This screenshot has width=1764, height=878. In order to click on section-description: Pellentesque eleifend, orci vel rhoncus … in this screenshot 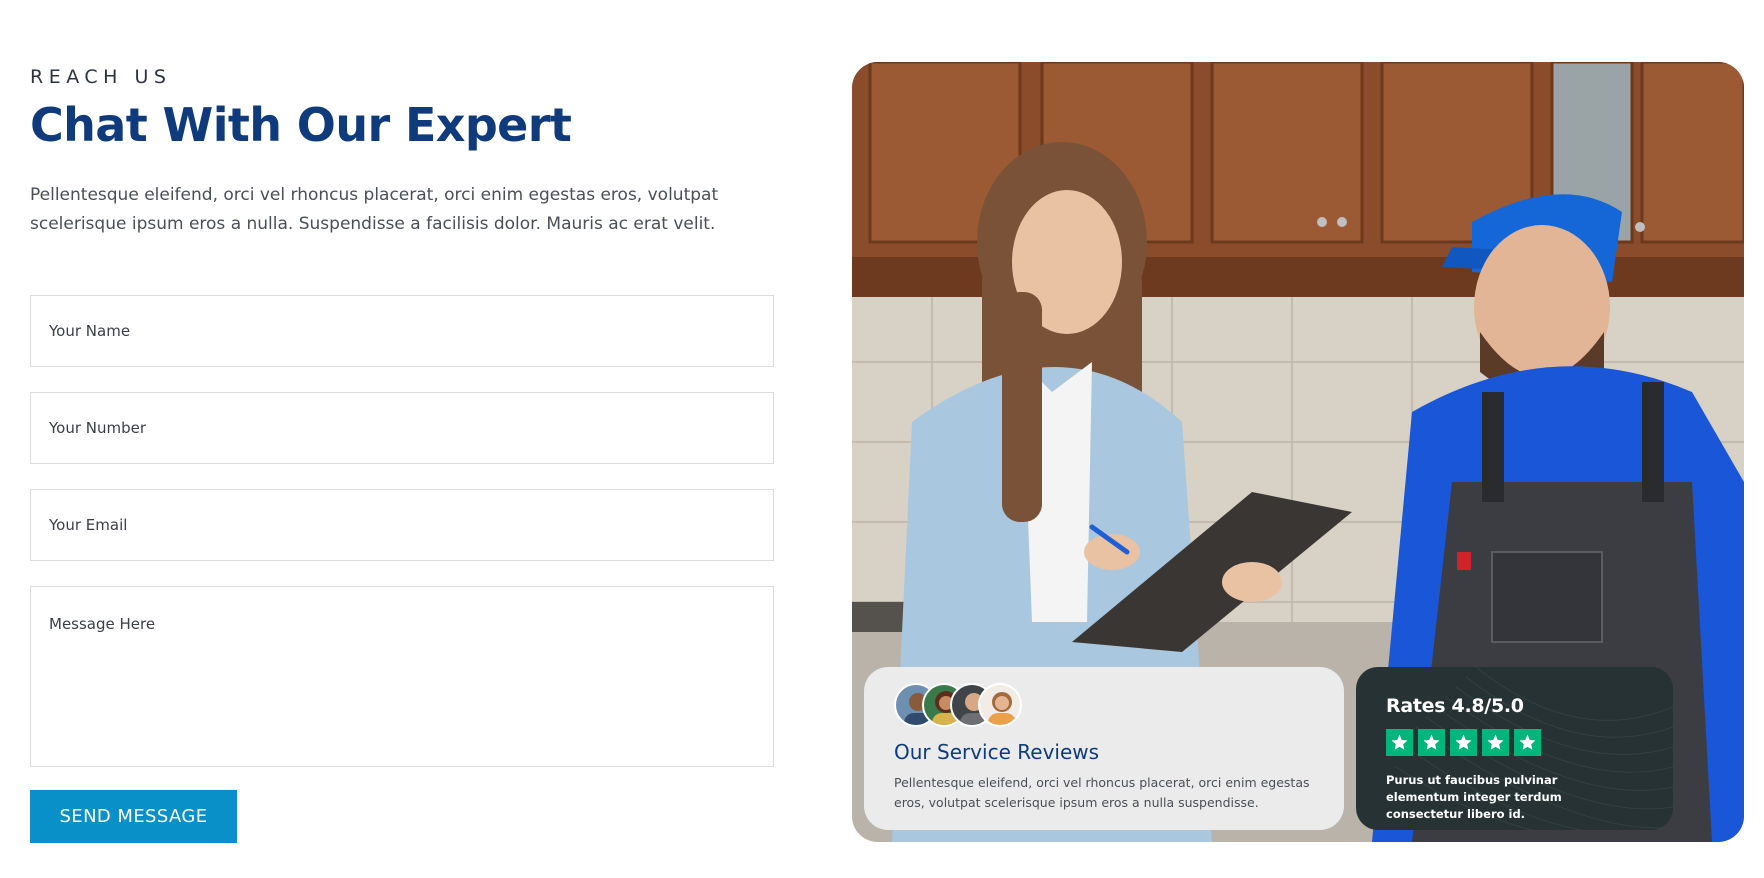, I will do `click(374, 209)`.